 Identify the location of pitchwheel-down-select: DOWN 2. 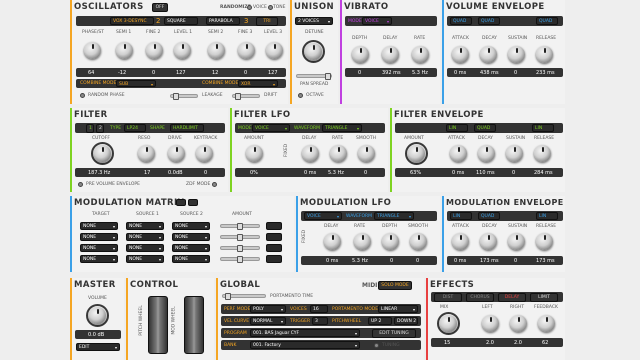
(406, 321).